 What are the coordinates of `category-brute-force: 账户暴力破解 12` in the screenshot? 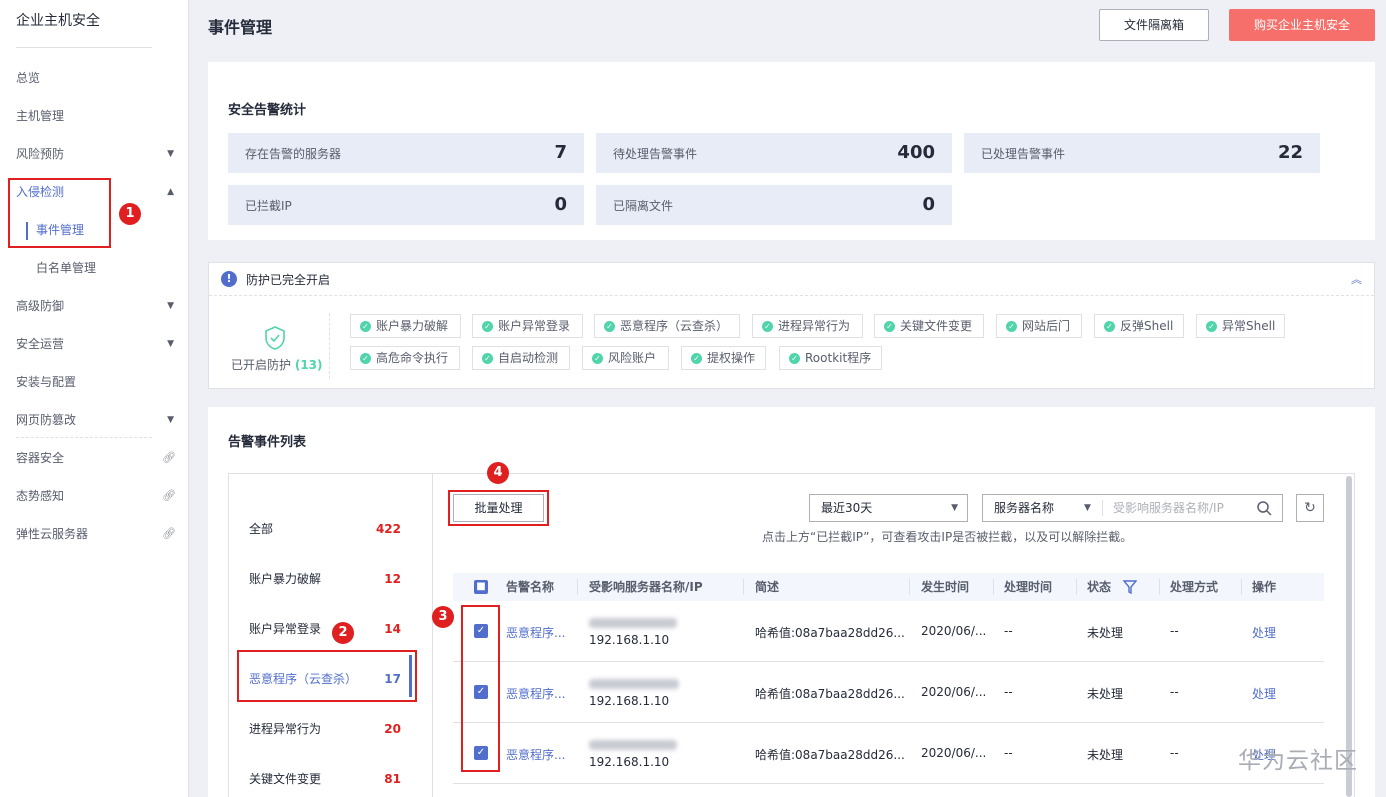 It's located at (329, 579).